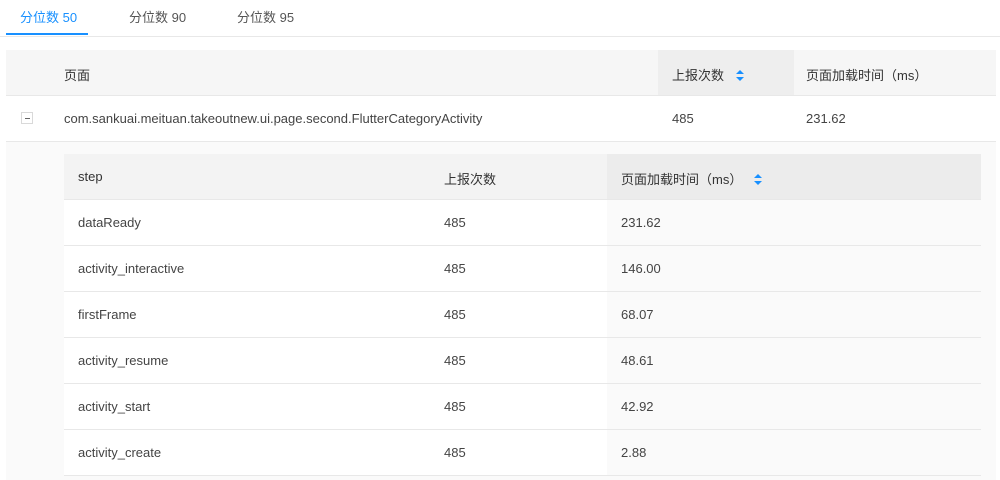 This screenshot has height=480, width=1000. Describe the element at coordinates (123, 360) in the screenshot. I see `step-name: activity_resume` at that location.